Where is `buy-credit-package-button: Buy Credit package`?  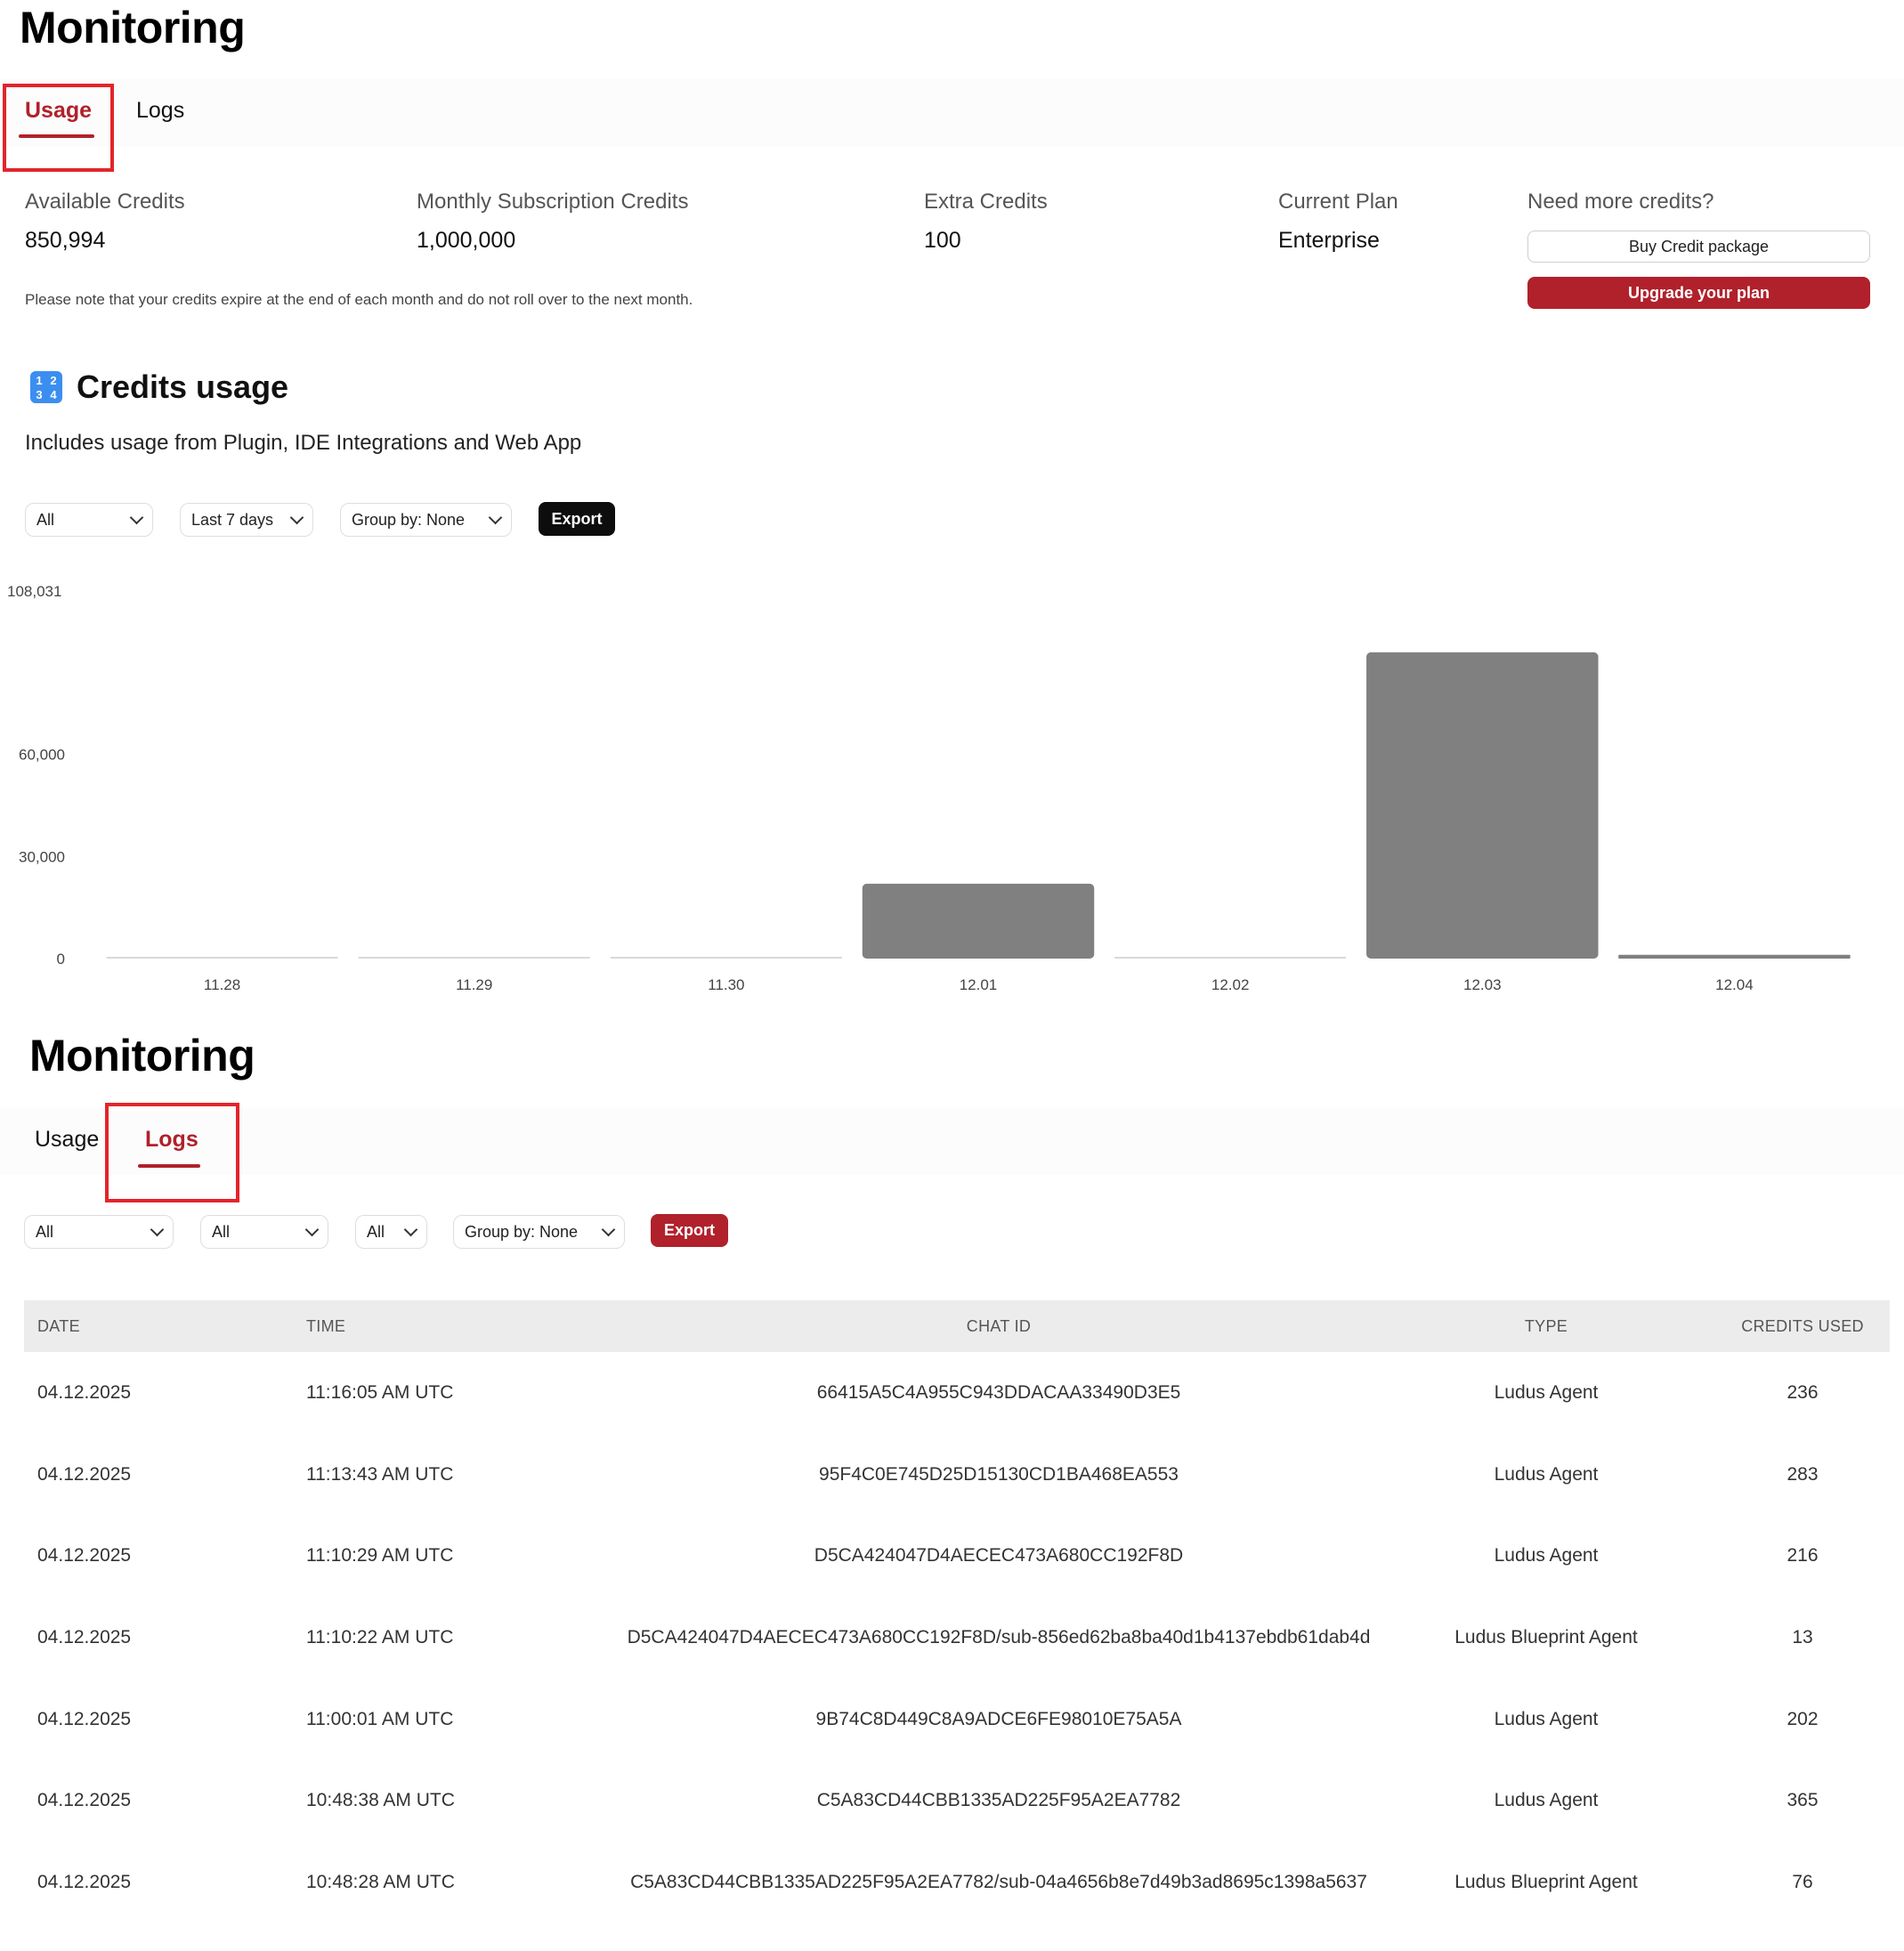 buy-credit-package-button: Buy Credit package is located at coordinates (1698, 247).